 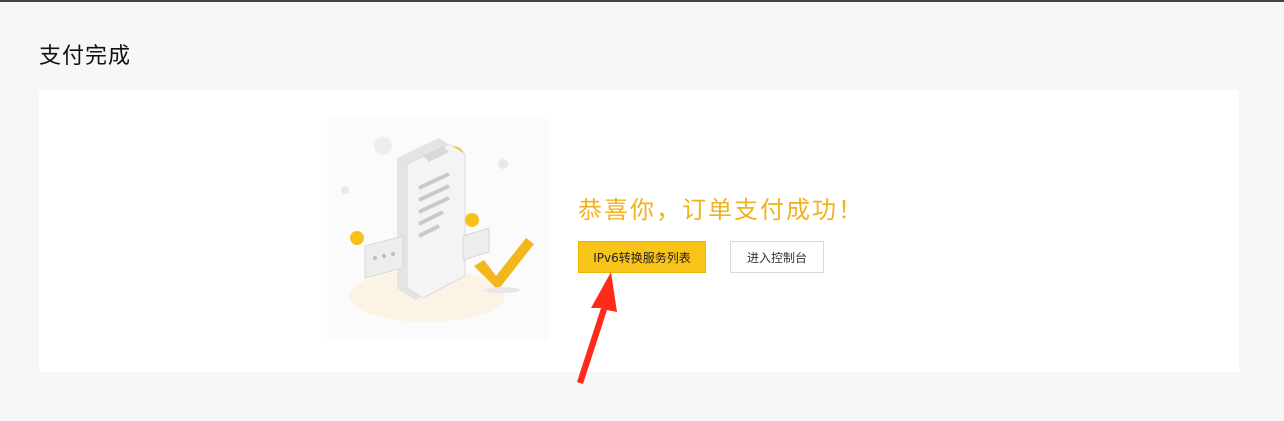 I want to click on enter-console-button: 进入控制台, so click(x=777, y=257).